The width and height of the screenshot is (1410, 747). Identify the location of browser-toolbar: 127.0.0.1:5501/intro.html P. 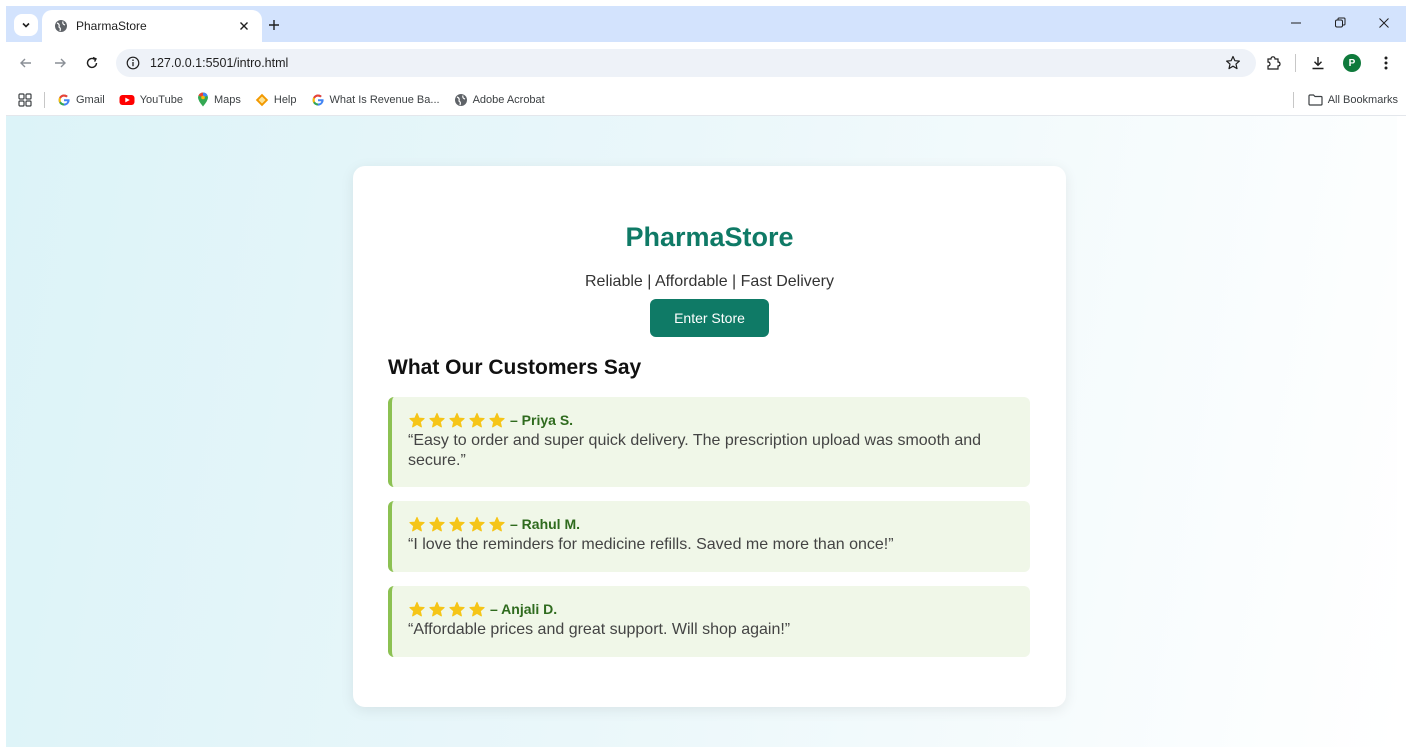
(706, 63).